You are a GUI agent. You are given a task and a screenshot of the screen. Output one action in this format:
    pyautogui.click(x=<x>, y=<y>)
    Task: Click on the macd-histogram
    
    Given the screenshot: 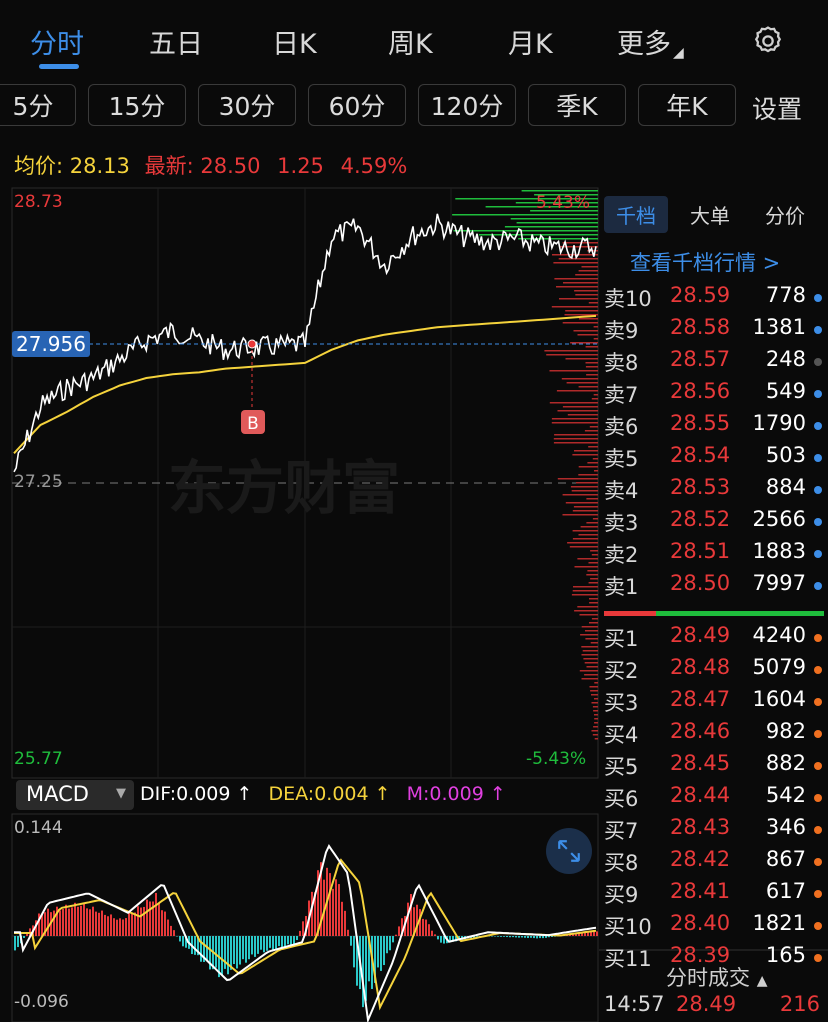 What is the action you would take?
    pyautogui.click(x=306, y=935)
    